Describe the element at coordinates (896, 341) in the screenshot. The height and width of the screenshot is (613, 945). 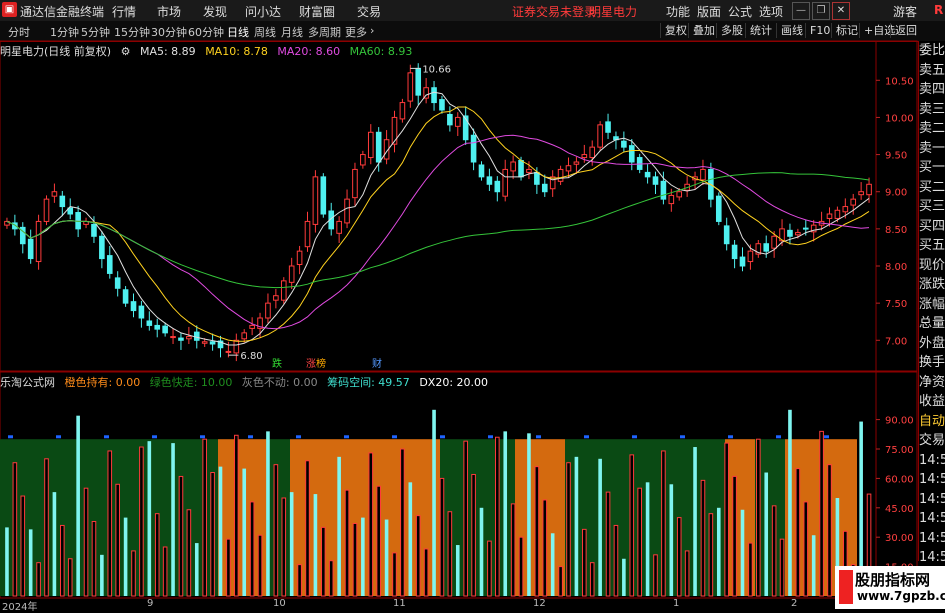
I see `price-tick-label: 7.00` at that location.